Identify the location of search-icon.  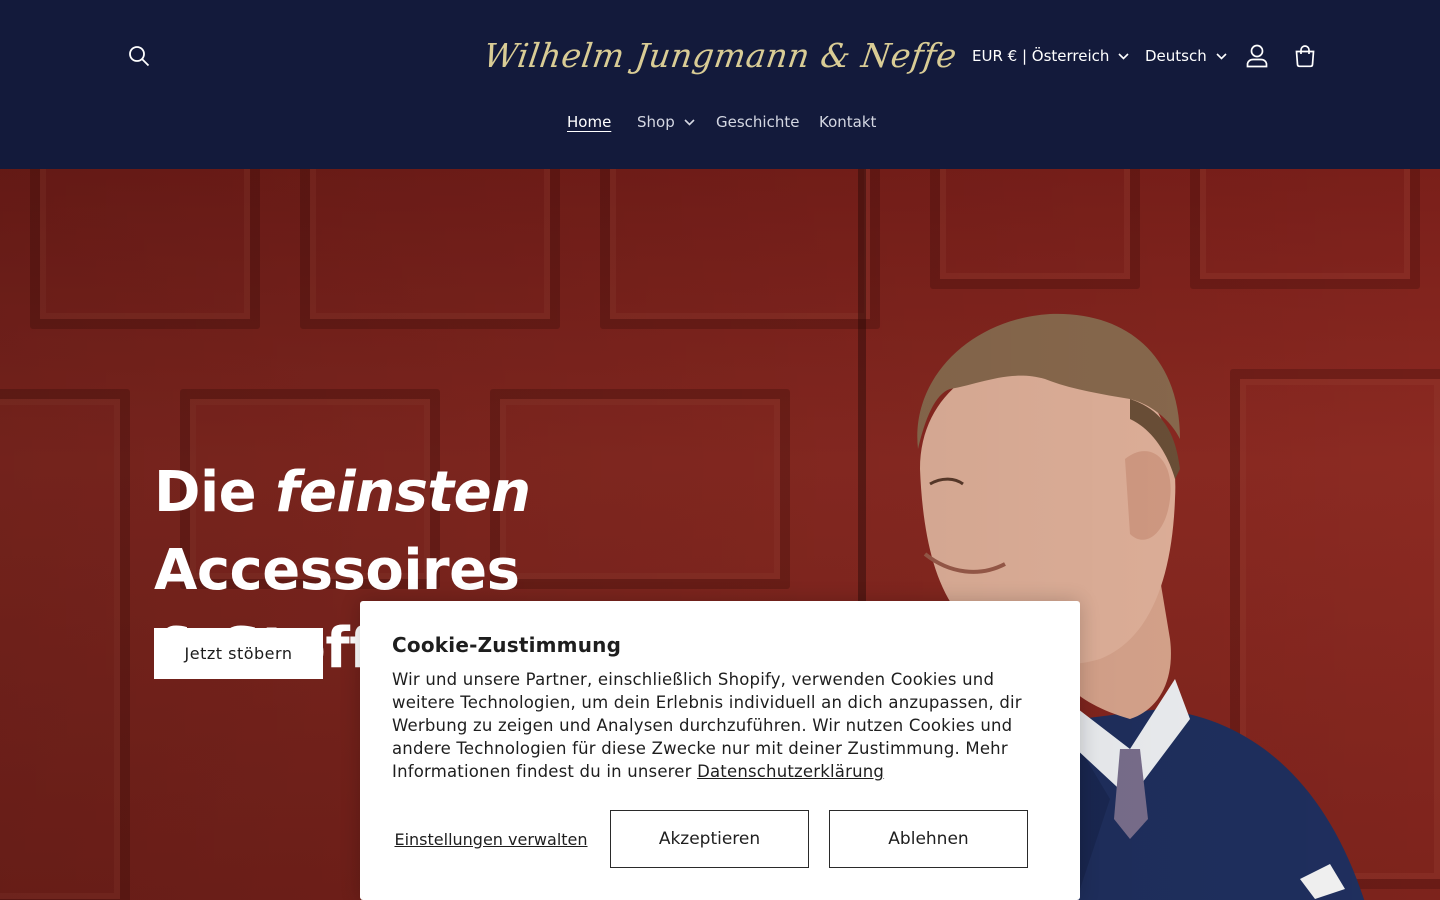
(139, 56).